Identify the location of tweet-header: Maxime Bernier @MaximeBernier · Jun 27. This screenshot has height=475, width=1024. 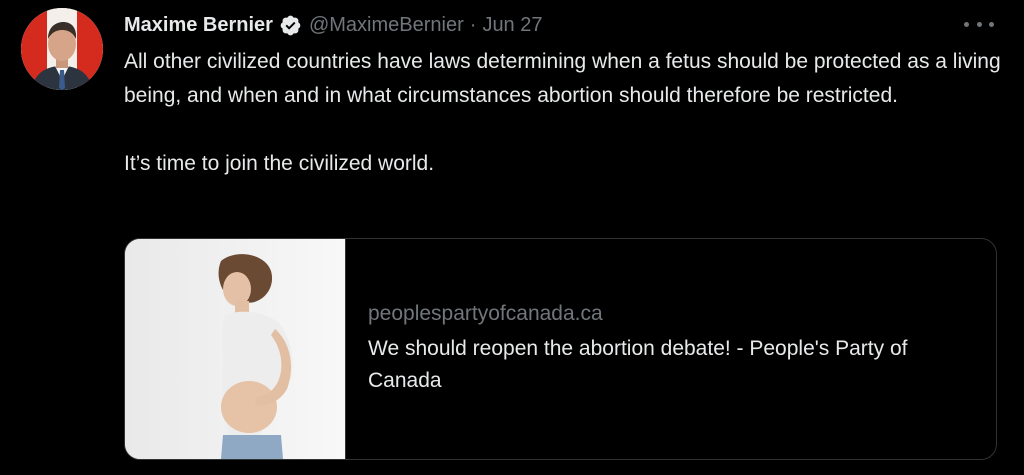
(333, 25).